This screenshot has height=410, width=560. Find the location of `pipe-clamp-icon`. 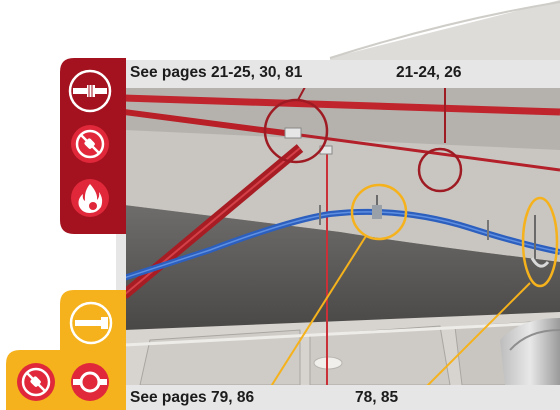

pipe-clamp-icon is located at coordinates (90, 382).